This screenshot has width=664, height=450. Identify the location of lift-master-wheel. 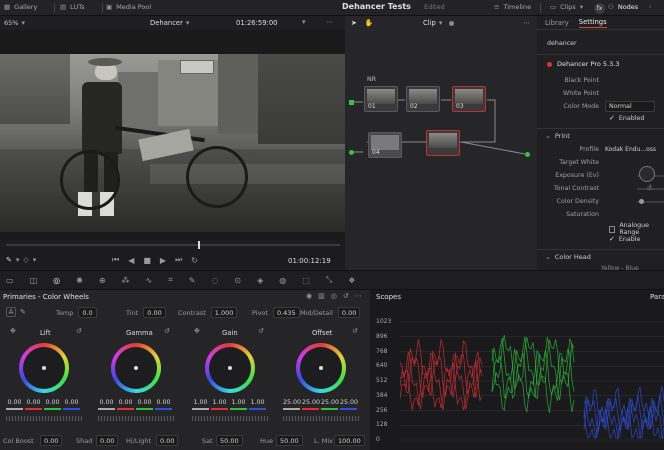
(44, 418).